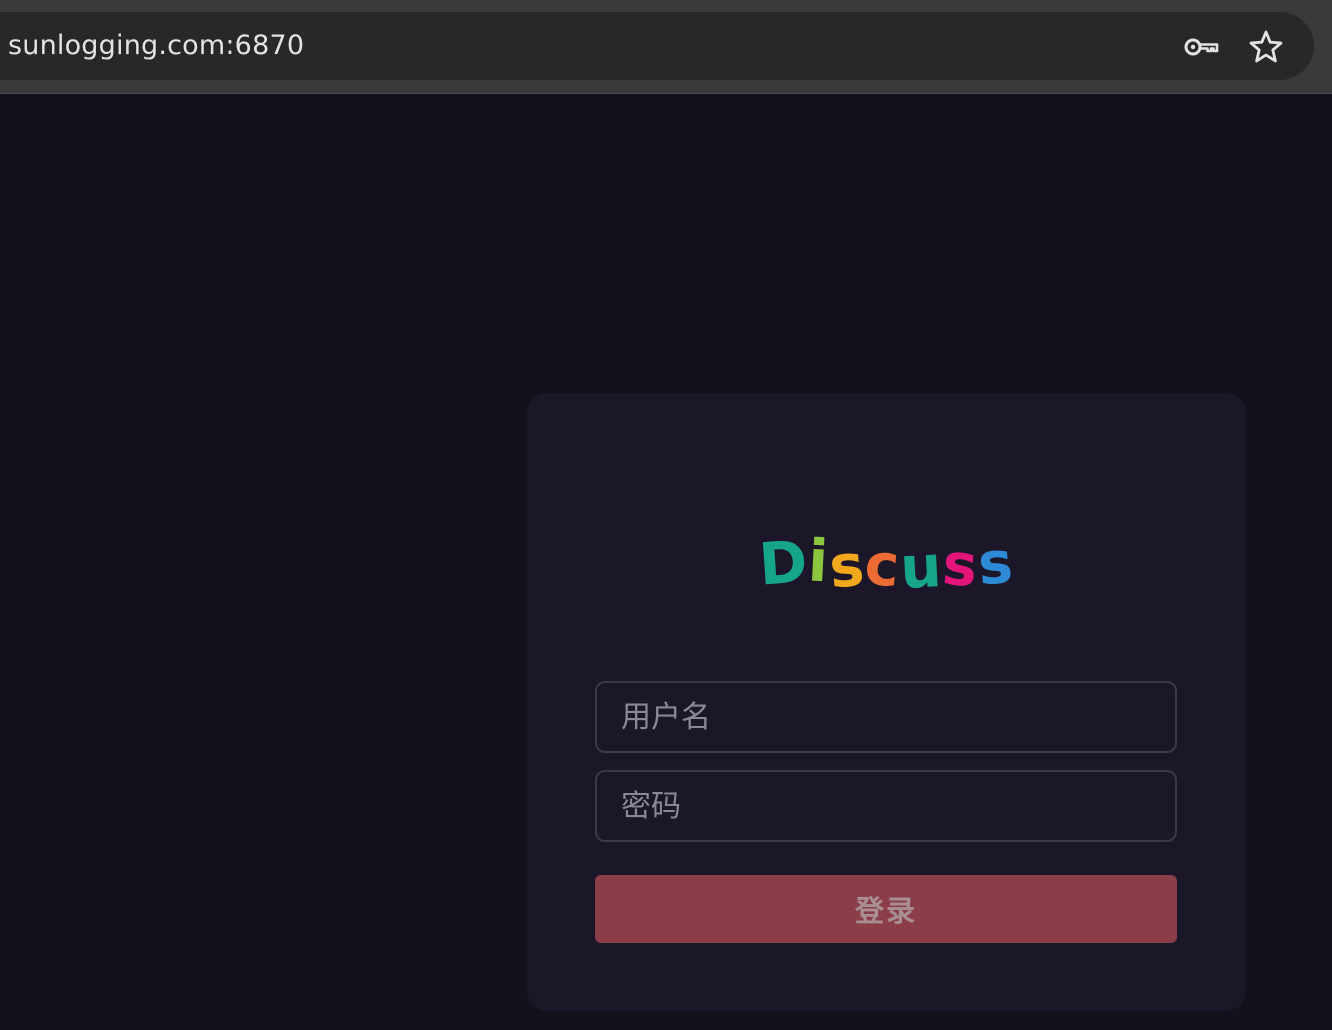 This screenshot has width=1332, height=1030. I want to click on logo-letter: D, so click(784, 563).